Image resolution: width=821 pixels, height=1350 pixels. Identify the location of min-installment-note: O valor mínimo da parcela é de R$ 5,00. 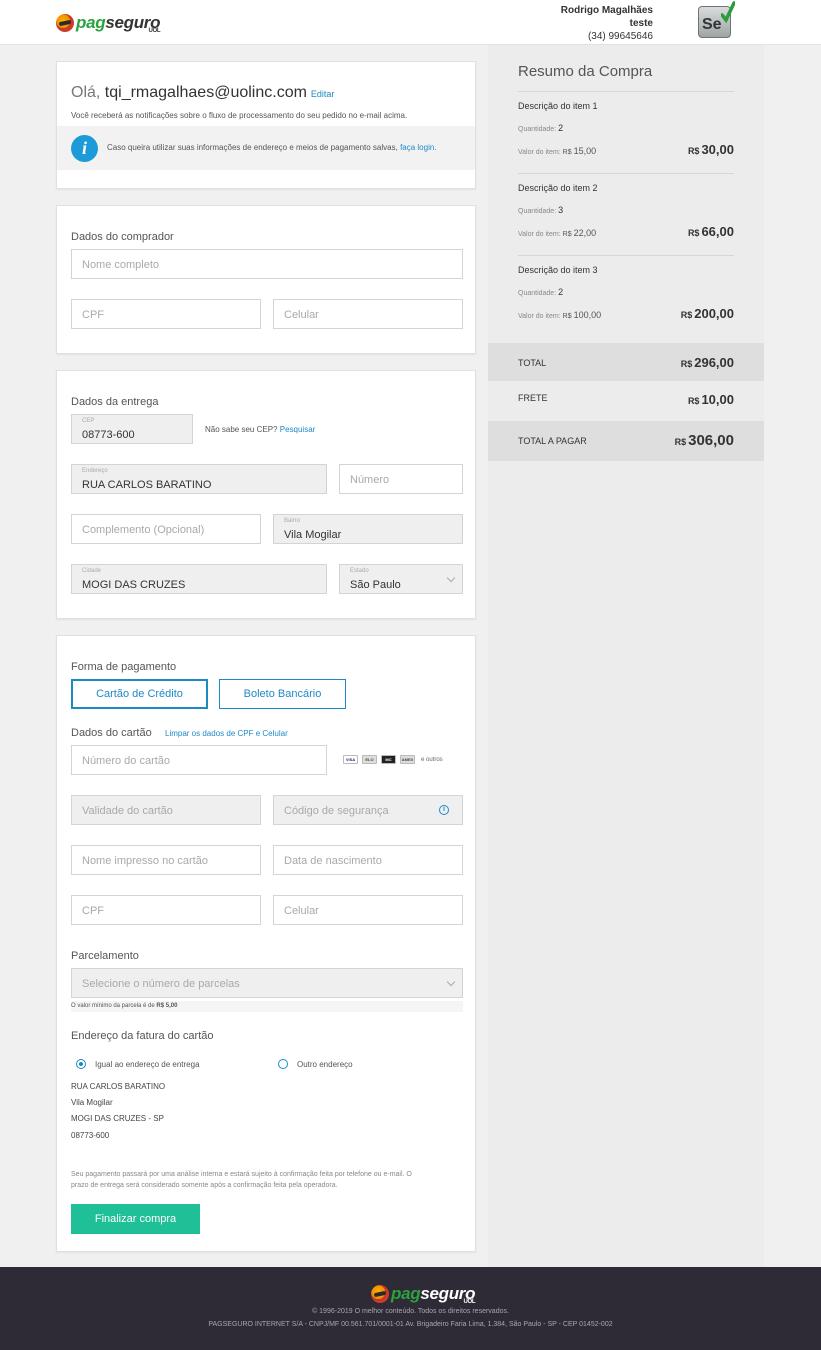
(267, 1006).